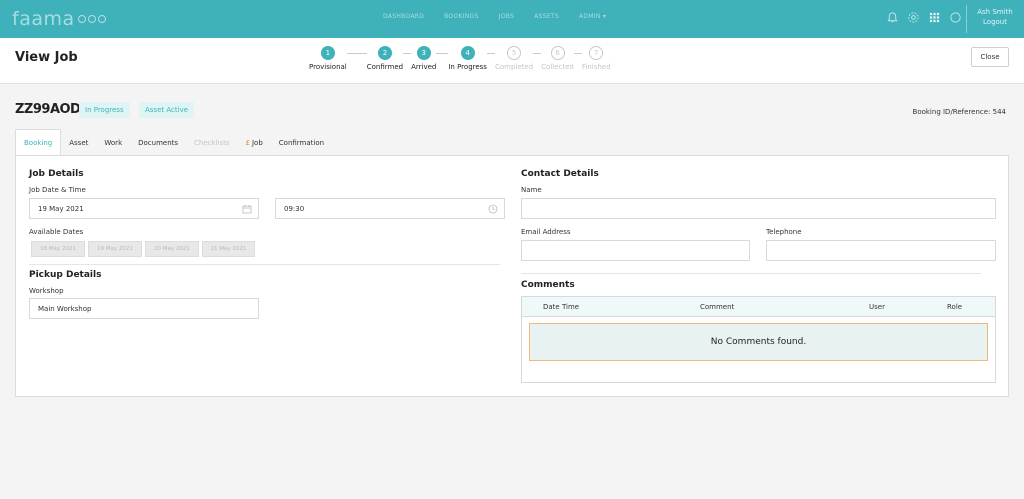  I want to click on job-datetime-label: Job Date & Time, so click(57, 190).